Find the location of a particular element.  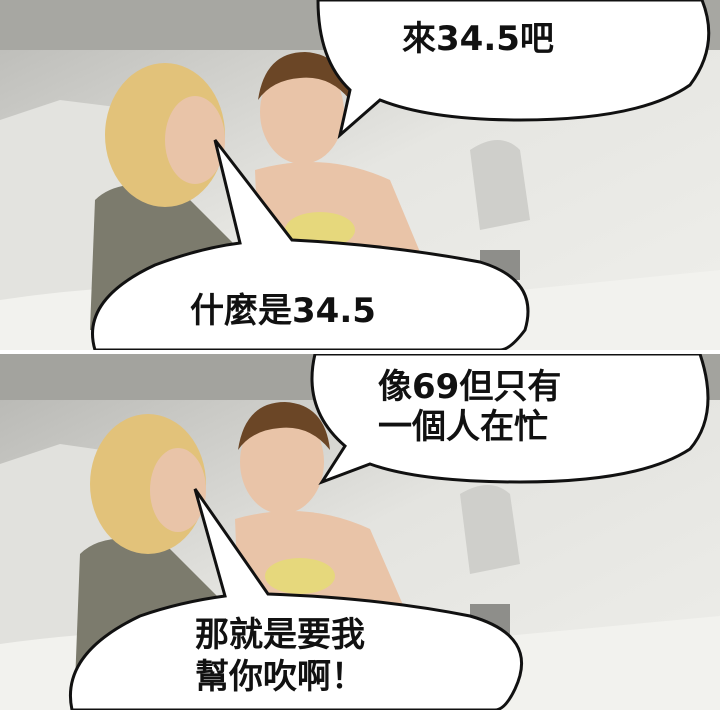

bubble-text-man-top: 來34.5吧 is located at coordinates (478, 39).